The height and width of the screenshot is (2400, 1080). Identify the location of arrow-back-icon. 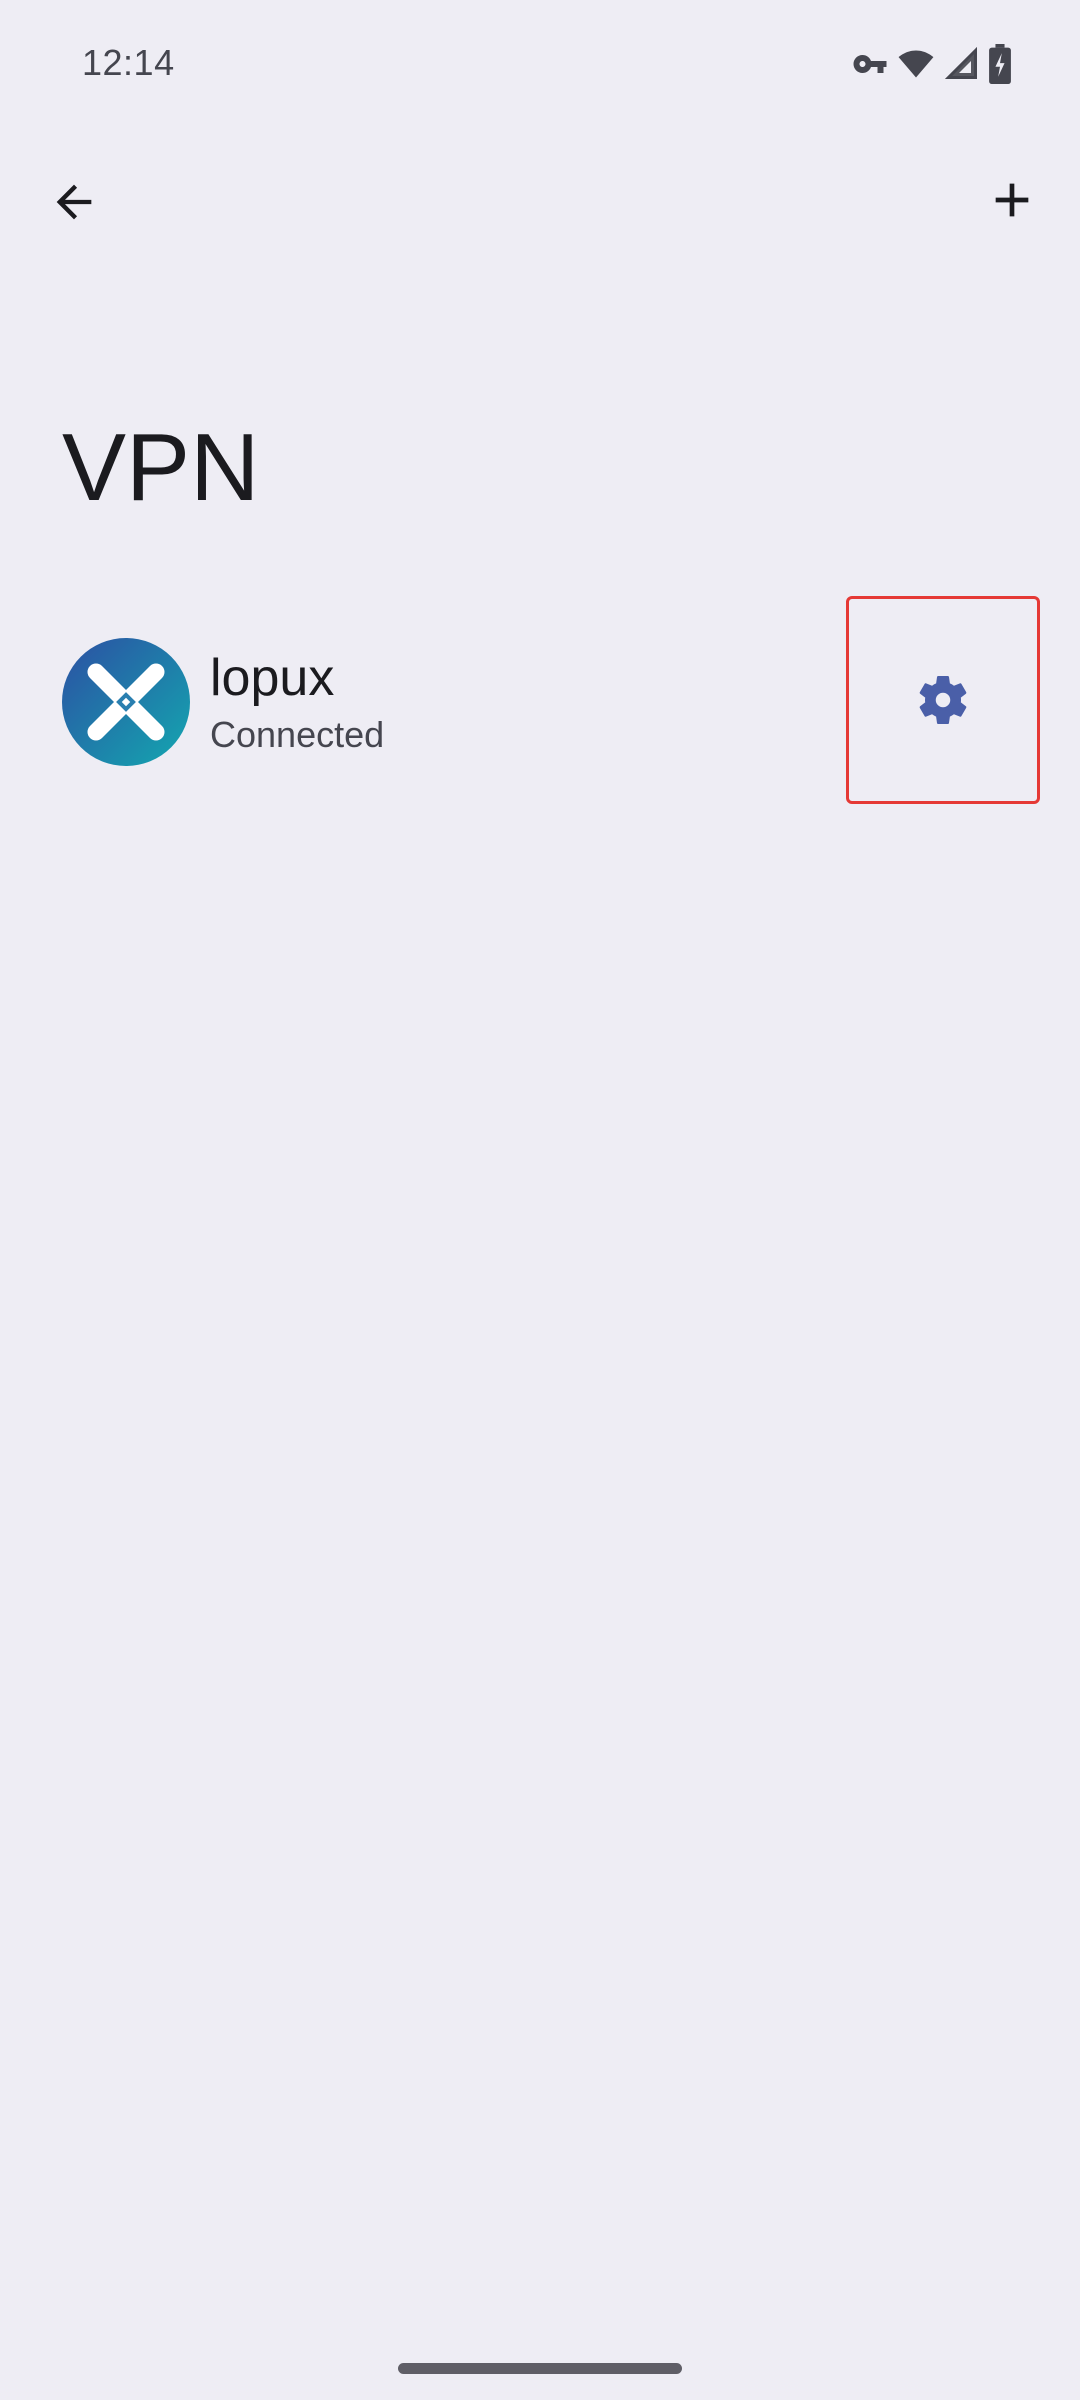
(74, 202).